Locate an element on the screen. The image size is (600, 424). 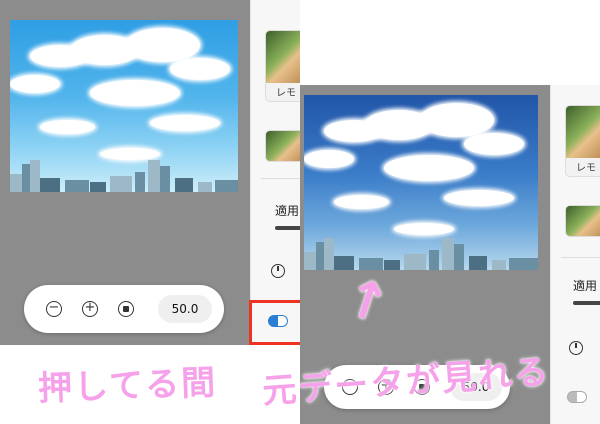
annotation-text-press: 押してる間 is located at coordinates (127, 386).